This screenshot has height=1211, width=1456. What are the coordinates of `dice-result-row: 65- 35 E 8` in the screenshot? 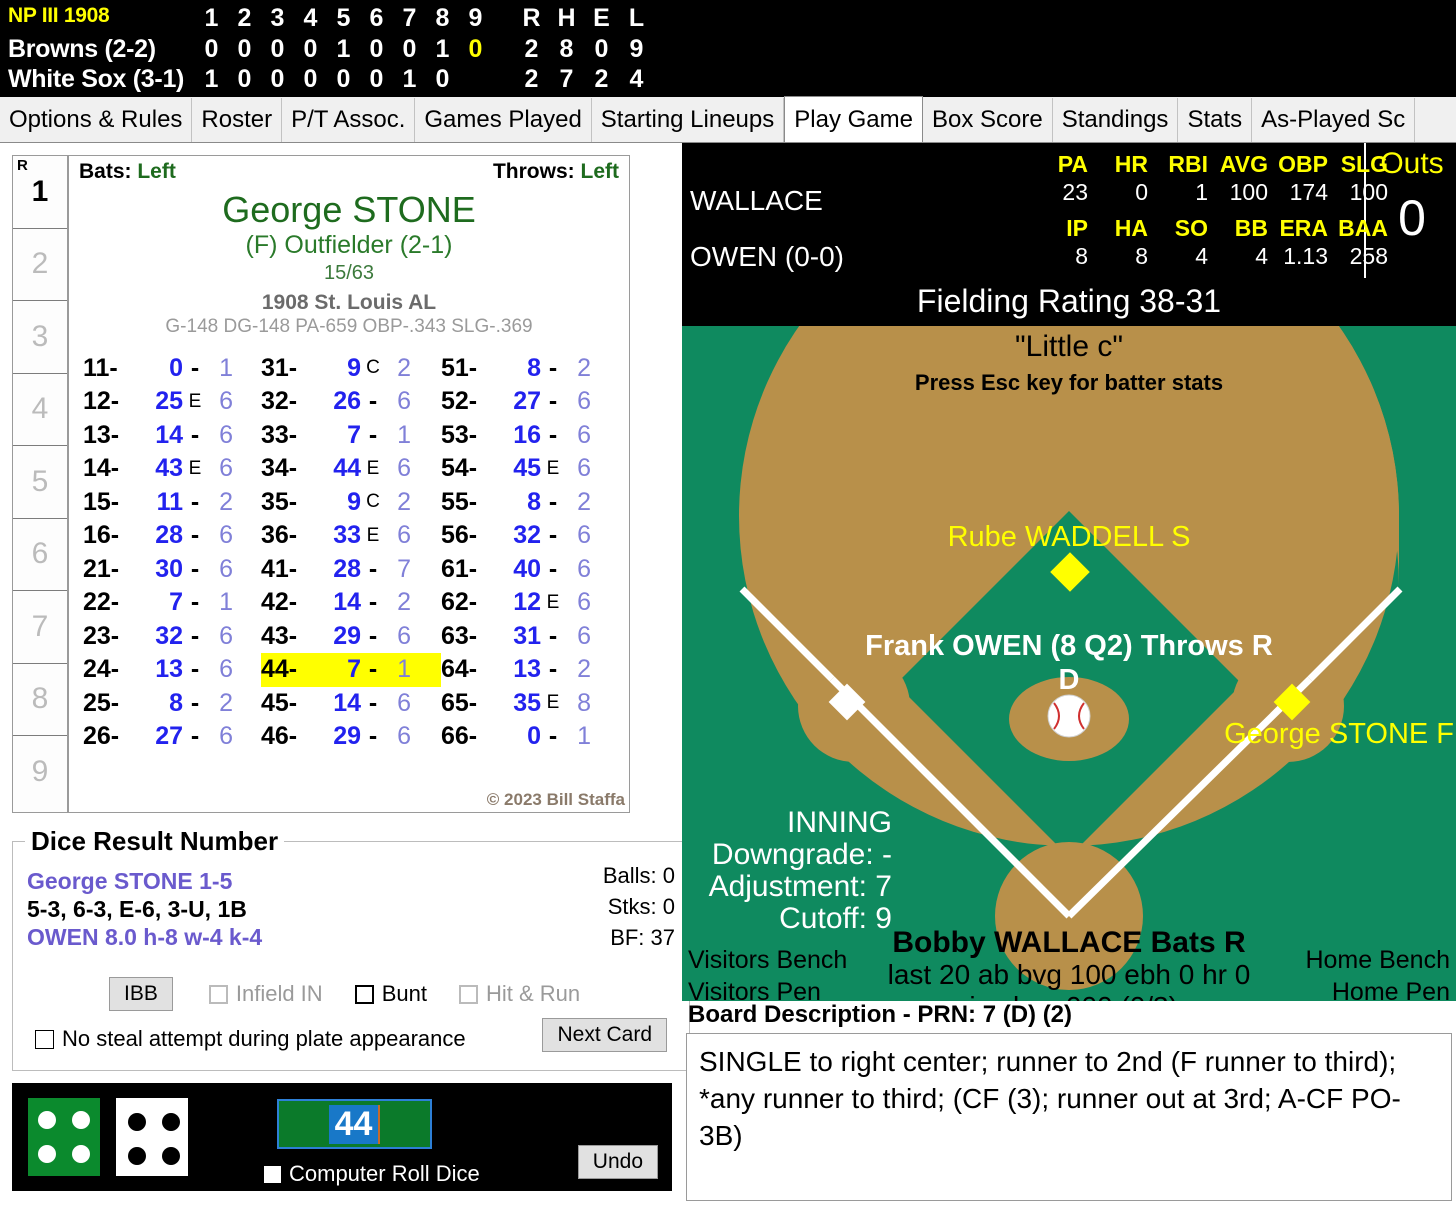 It's located at (531, 704).